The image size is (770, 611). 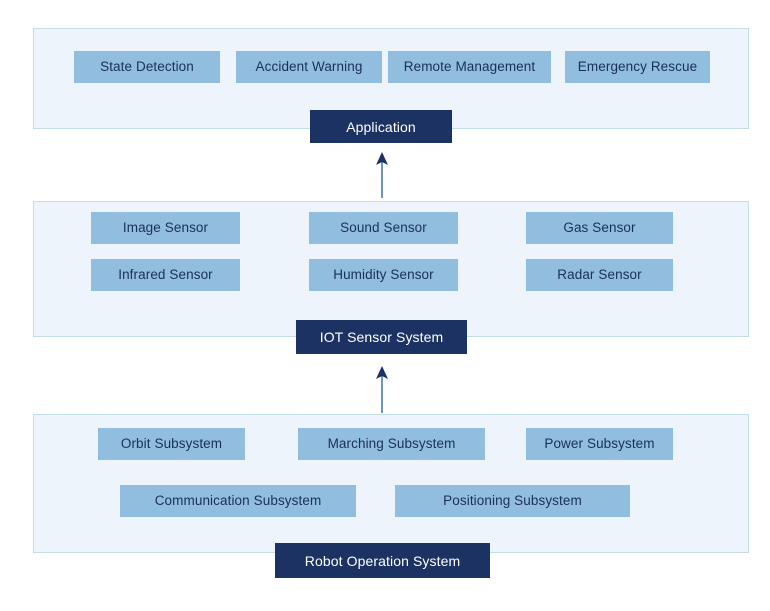 What do you see at coordinates (512, 501) in the screenshot?
I see `item-positioning-subsystem: Positioning Subsystem` at bounding box center [512, 501].